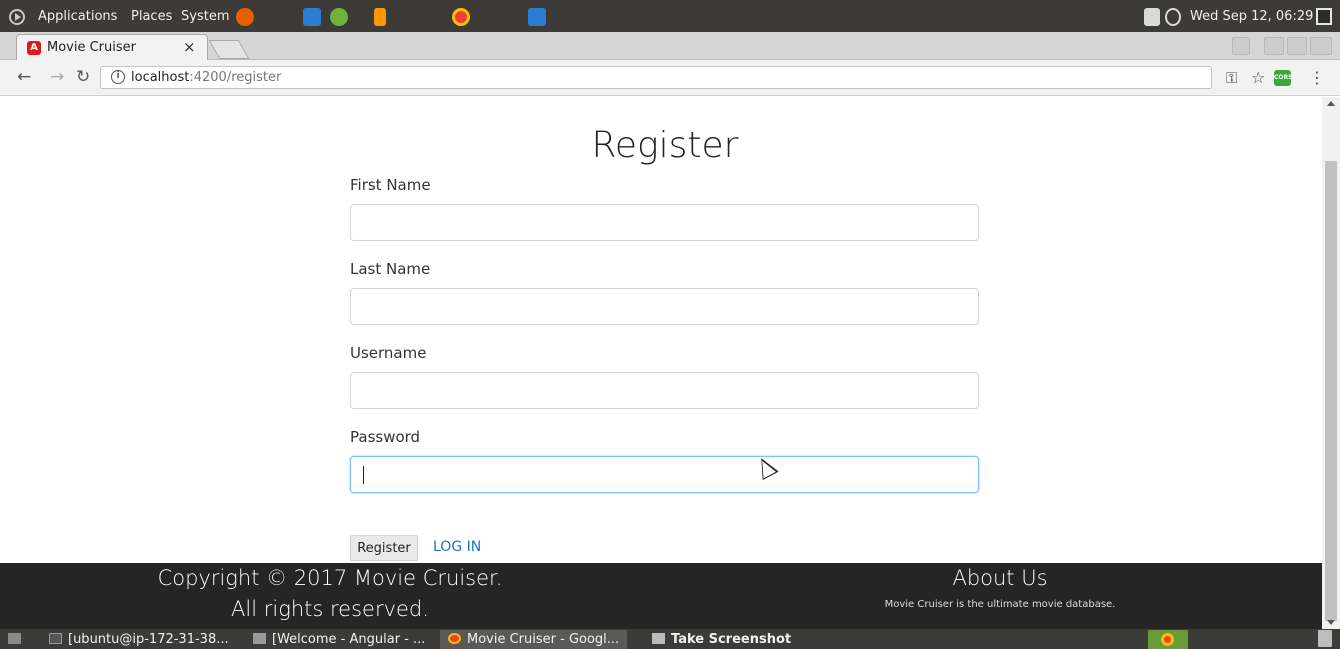  I want to click on last-name-input, so click(664, 306).